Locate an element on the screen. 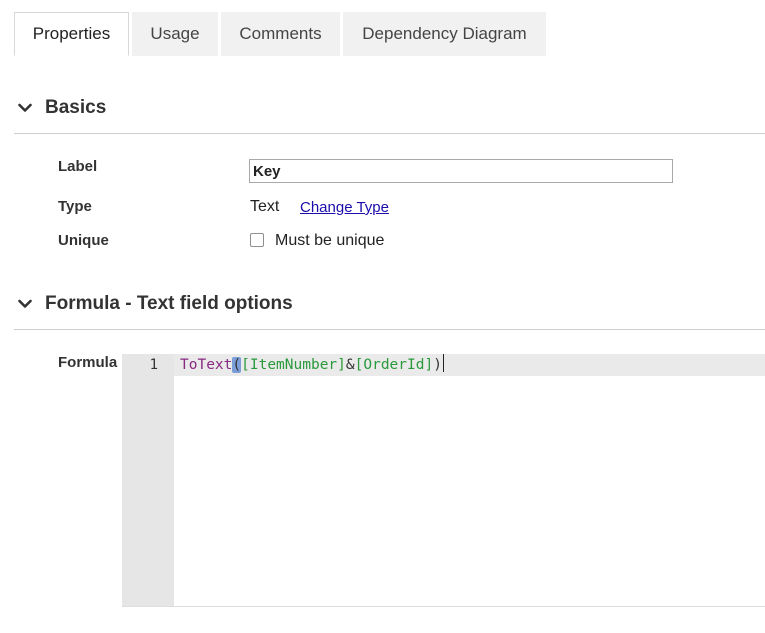  tab-properties: Properties is located at coordinates (71, 34).